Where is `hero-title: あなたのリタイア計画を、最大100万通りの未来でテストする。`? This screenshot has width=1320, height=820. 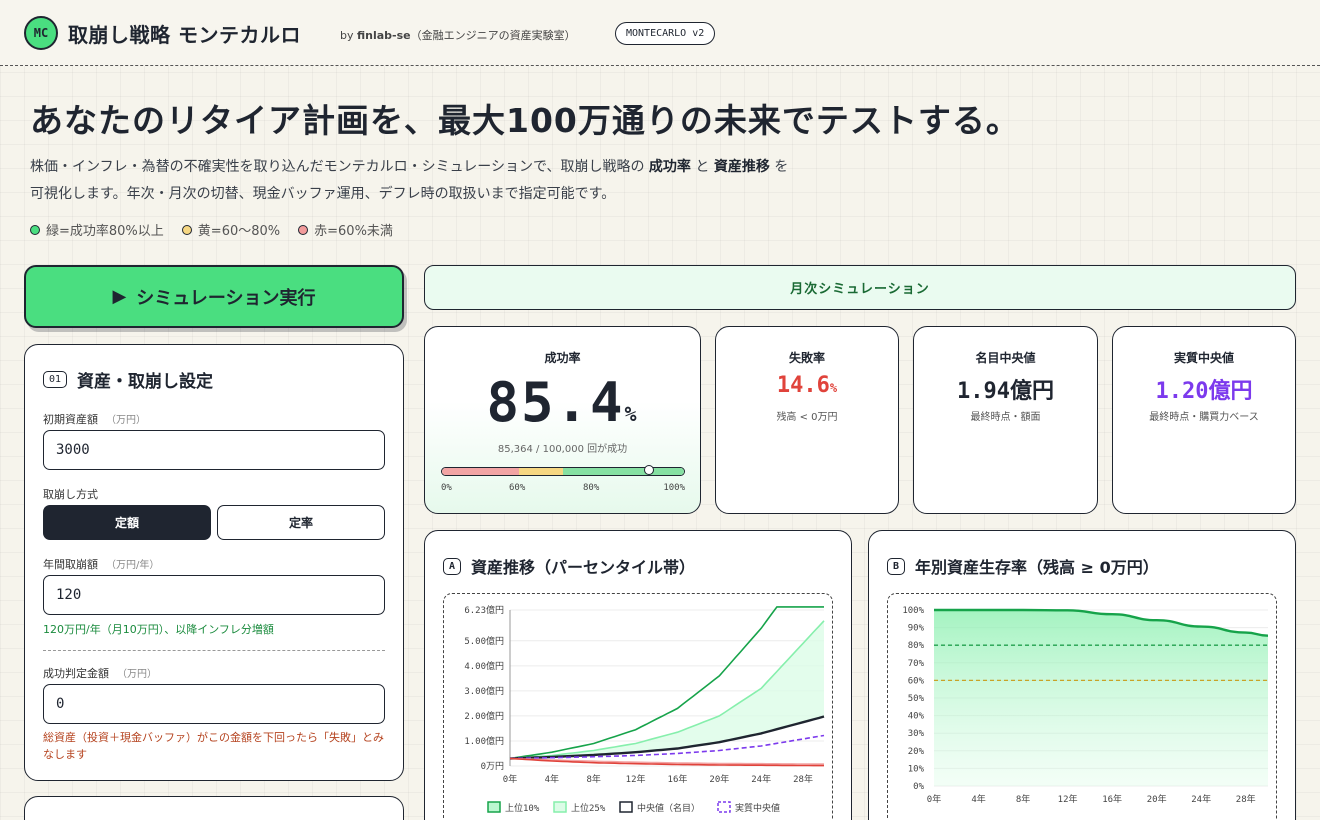
hero-title: あなたのリタイア計画を、最大100万通りの未来でテストする。 is located at coordinates (525, 120).